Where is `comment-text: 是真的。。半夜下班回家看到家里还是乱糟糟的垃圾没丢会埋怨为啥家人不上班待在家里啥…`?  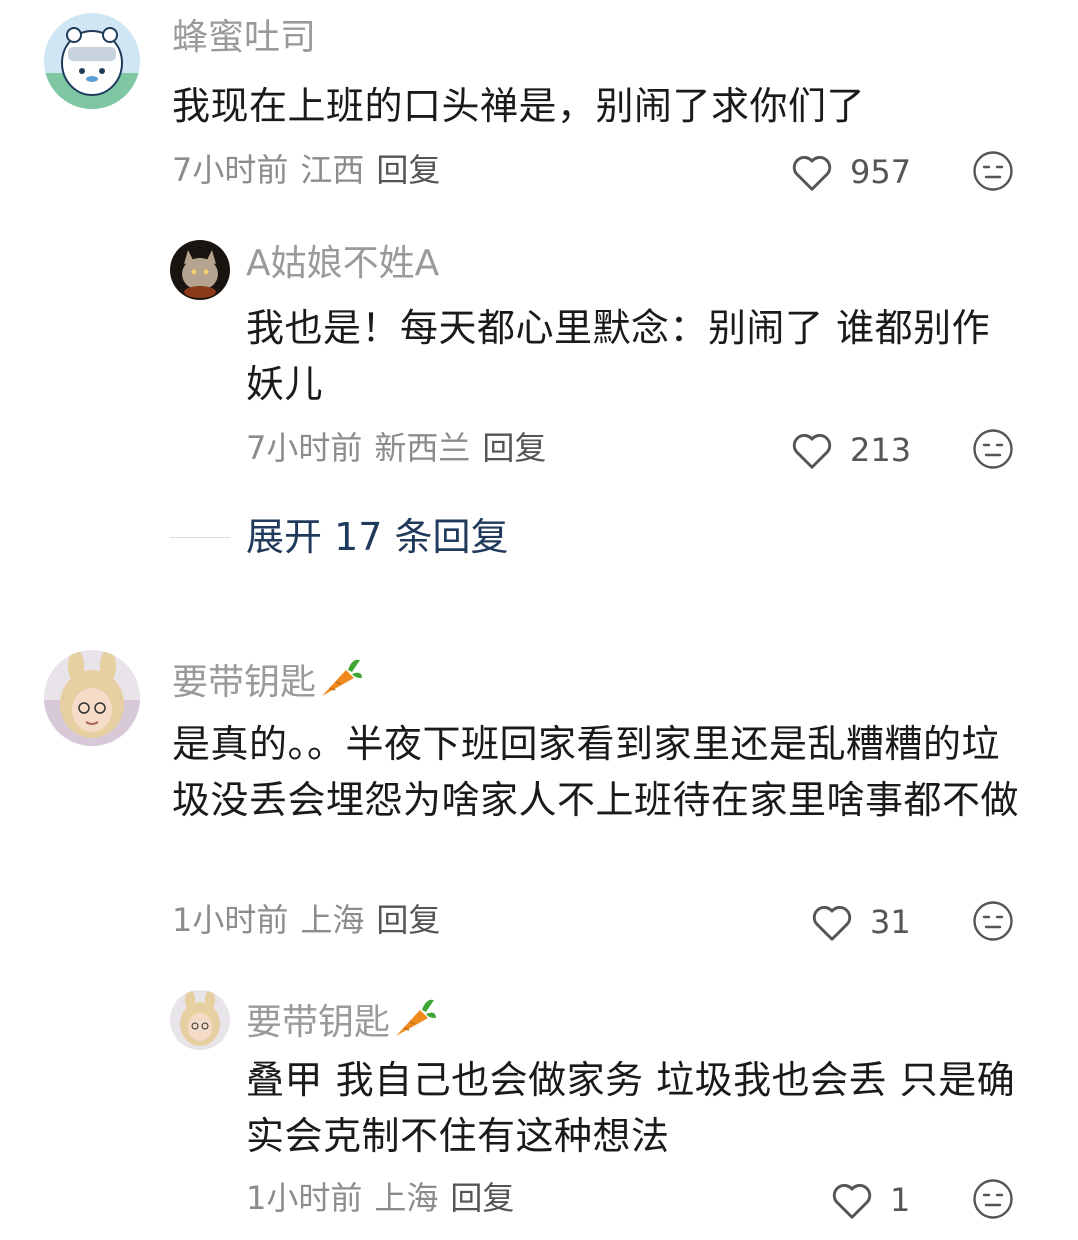
comment-text: 是真的。。半夜下班回家看到家里还是乱糟糟的垃圾没丢会埋怨为啥家人不上班待在家里啥… is located at coordinates (596, 772).